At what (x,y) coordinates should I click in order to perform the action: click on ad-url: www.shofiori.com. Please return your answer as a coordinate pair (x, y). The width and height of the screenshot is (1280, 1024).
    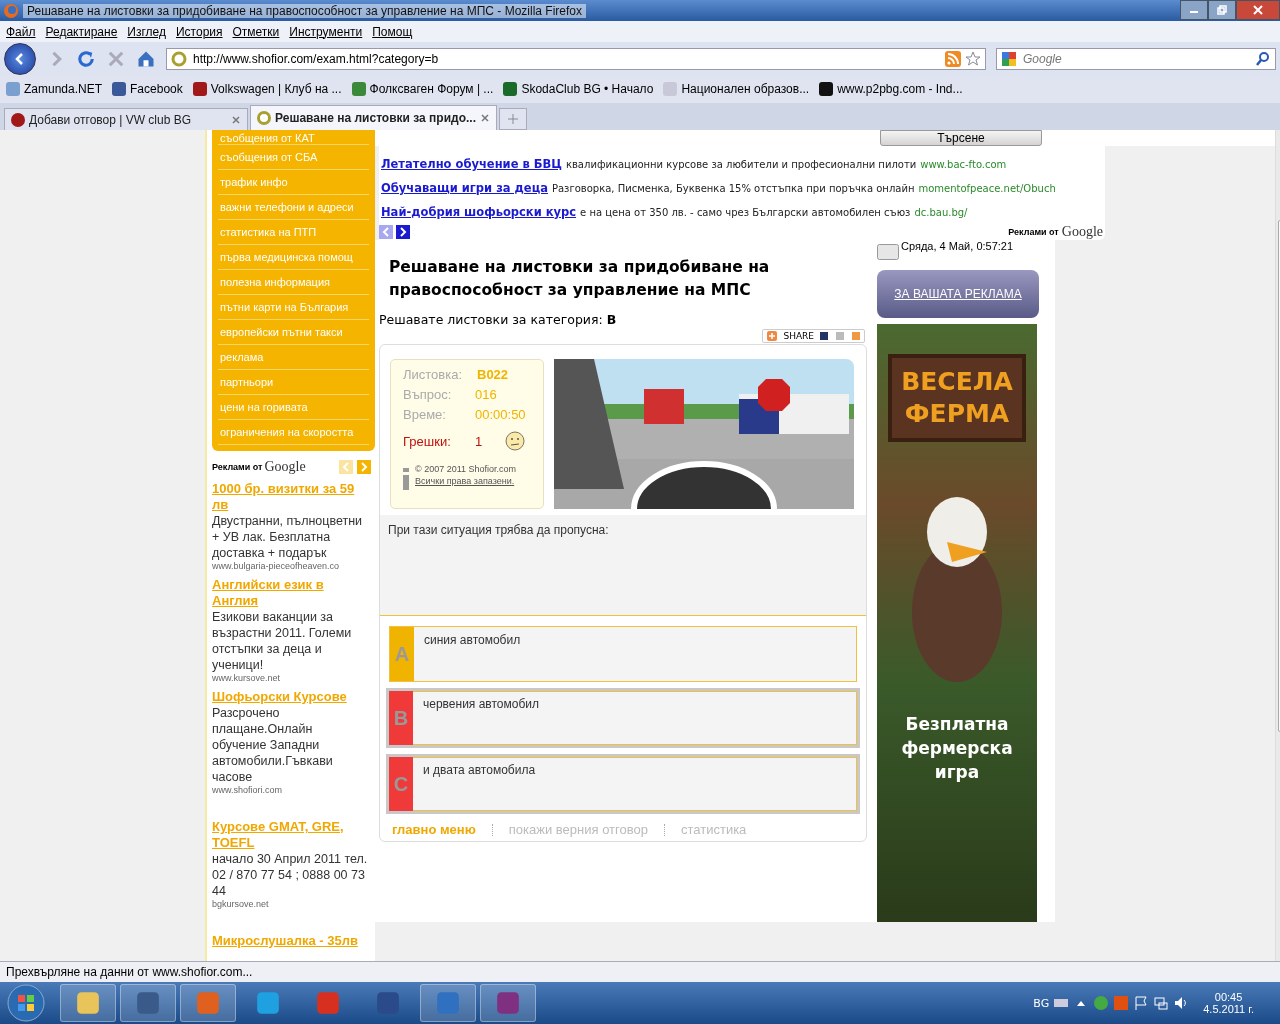
    Looking at the image, I should click on (248, 790).